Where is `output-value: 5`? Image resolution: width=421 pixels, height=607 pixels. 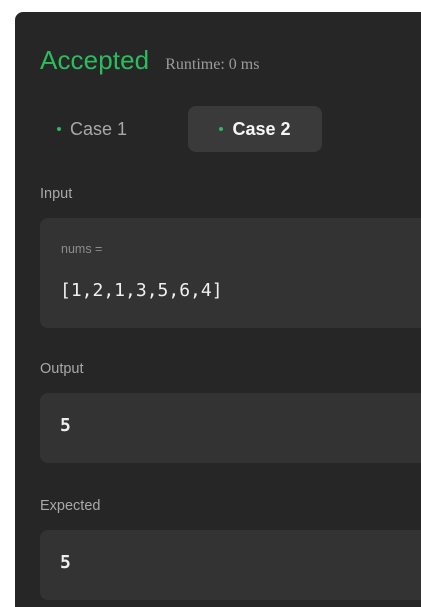 output-value: 5 is located at coordinates (65, 425).